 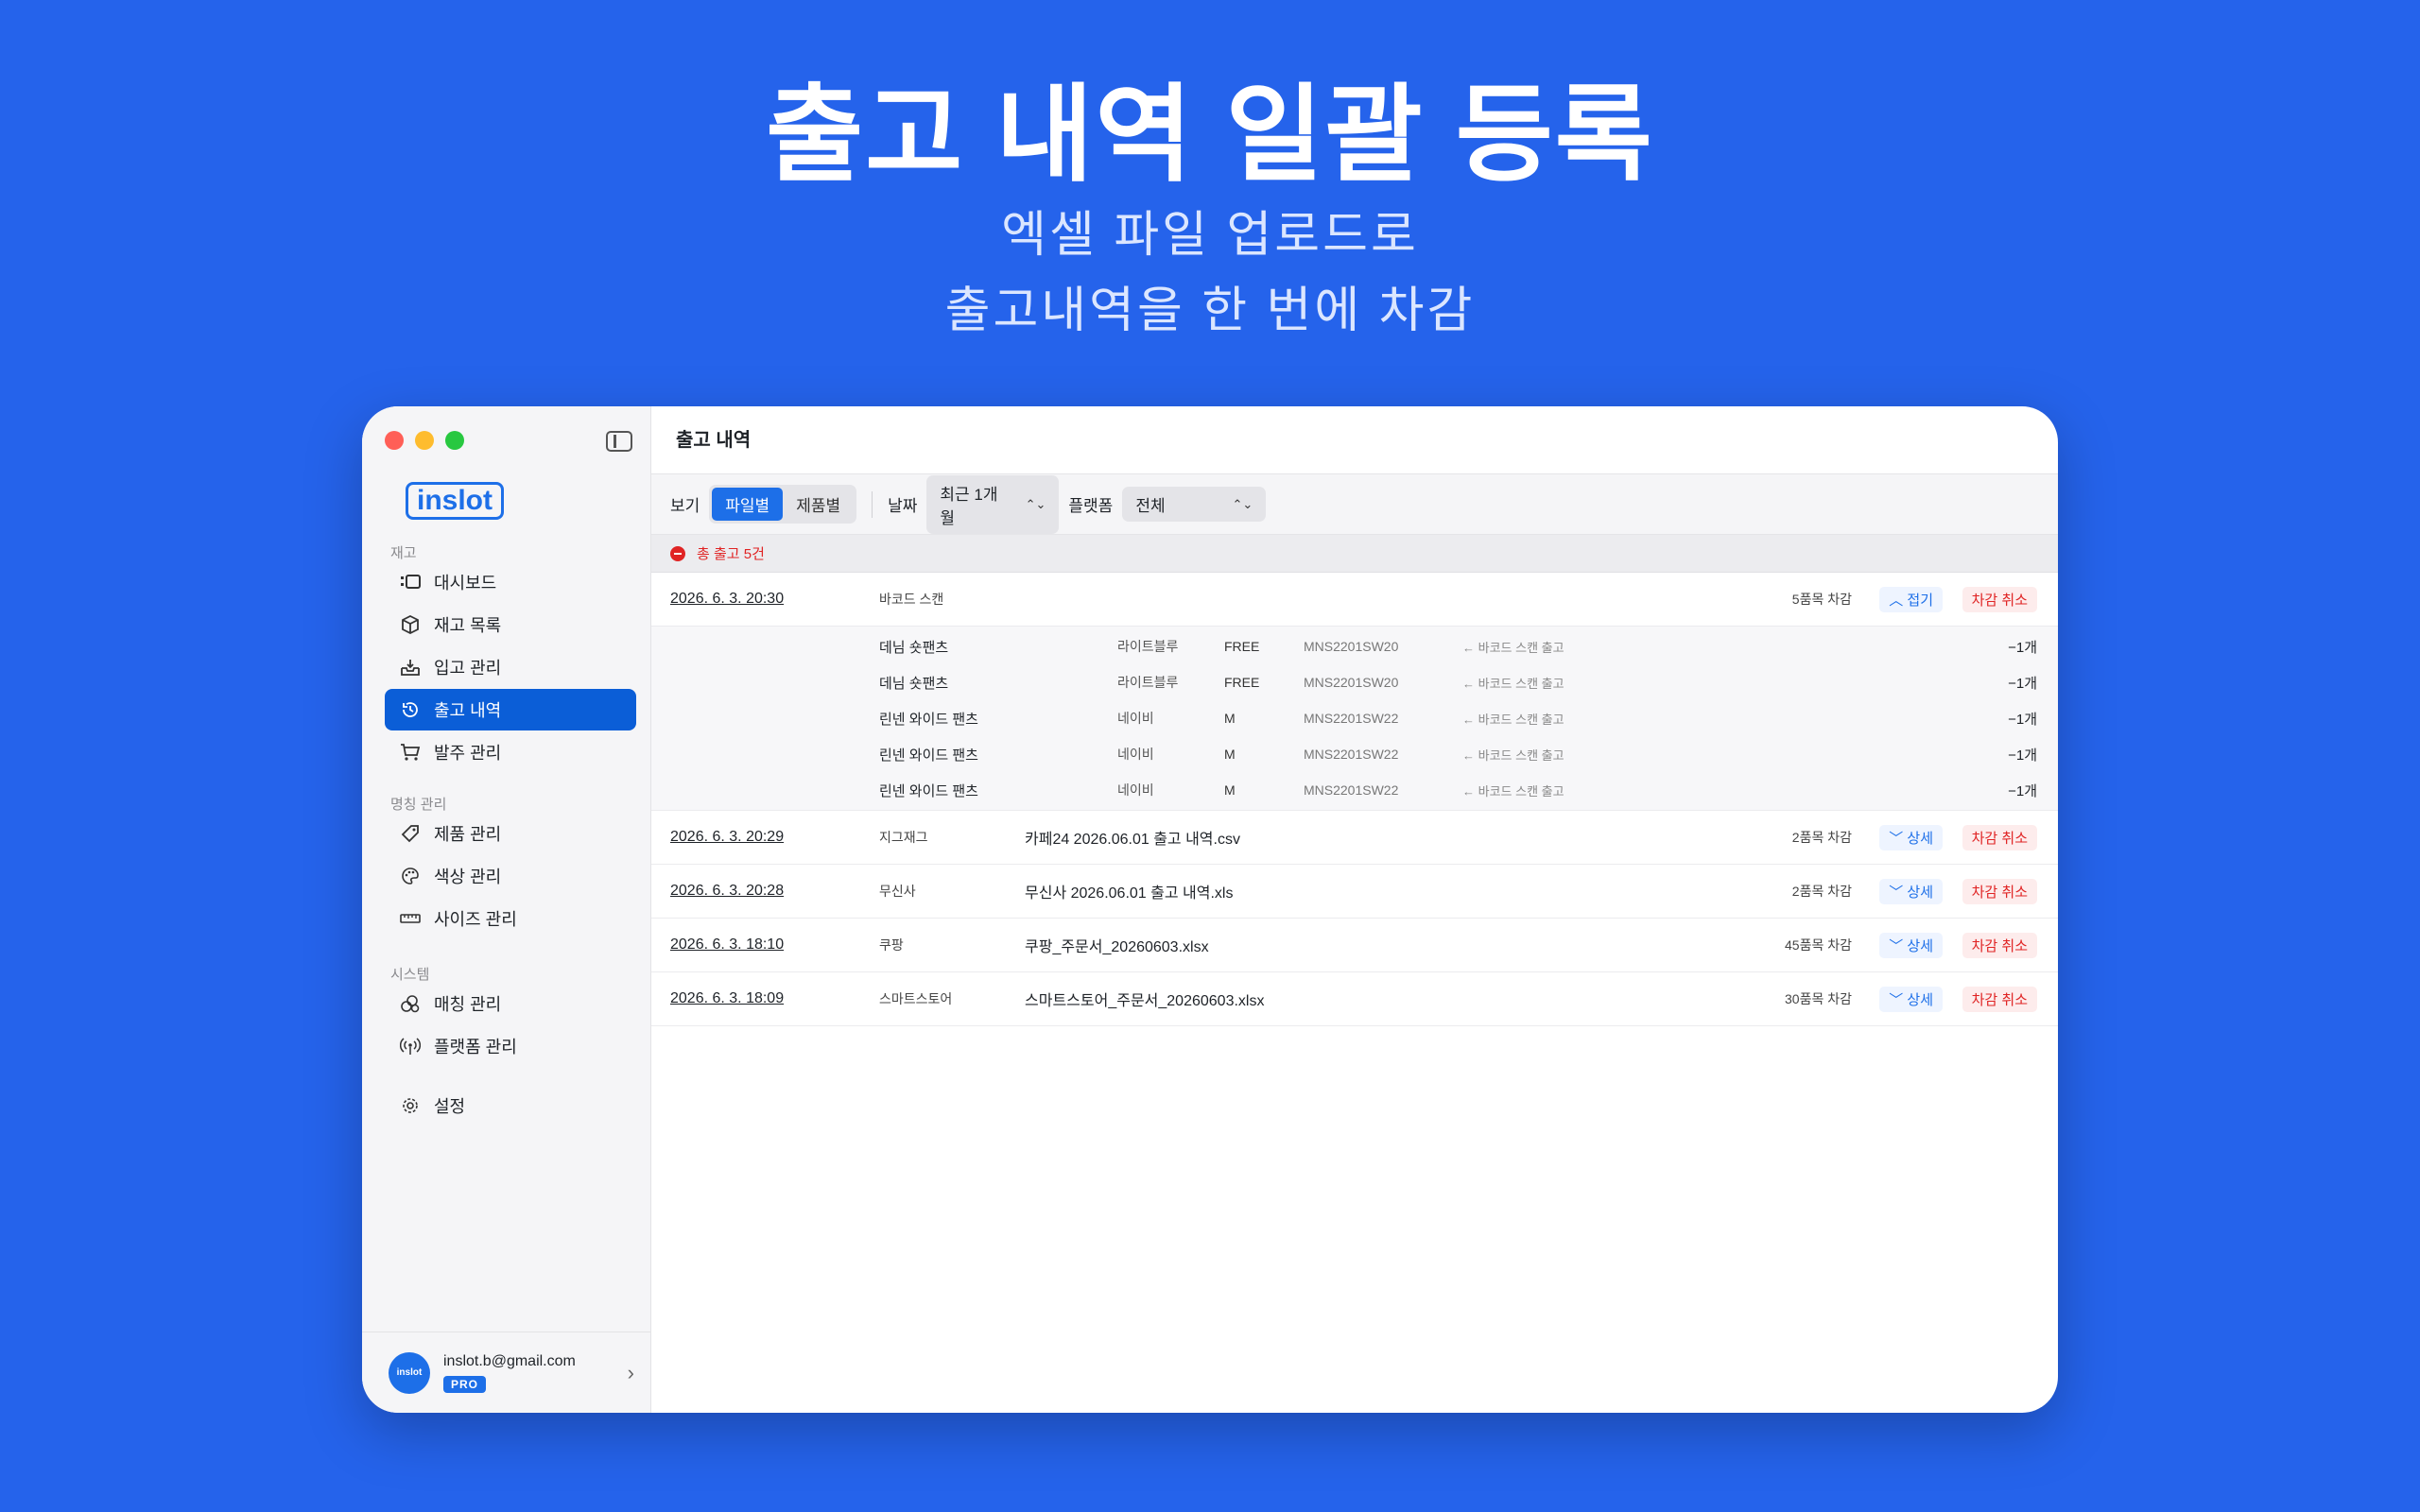 What do you see at coordinates (969, 506) in the screenshot?
I see `date-select-value: 최근 1개월` at bounding box center [969, 506].